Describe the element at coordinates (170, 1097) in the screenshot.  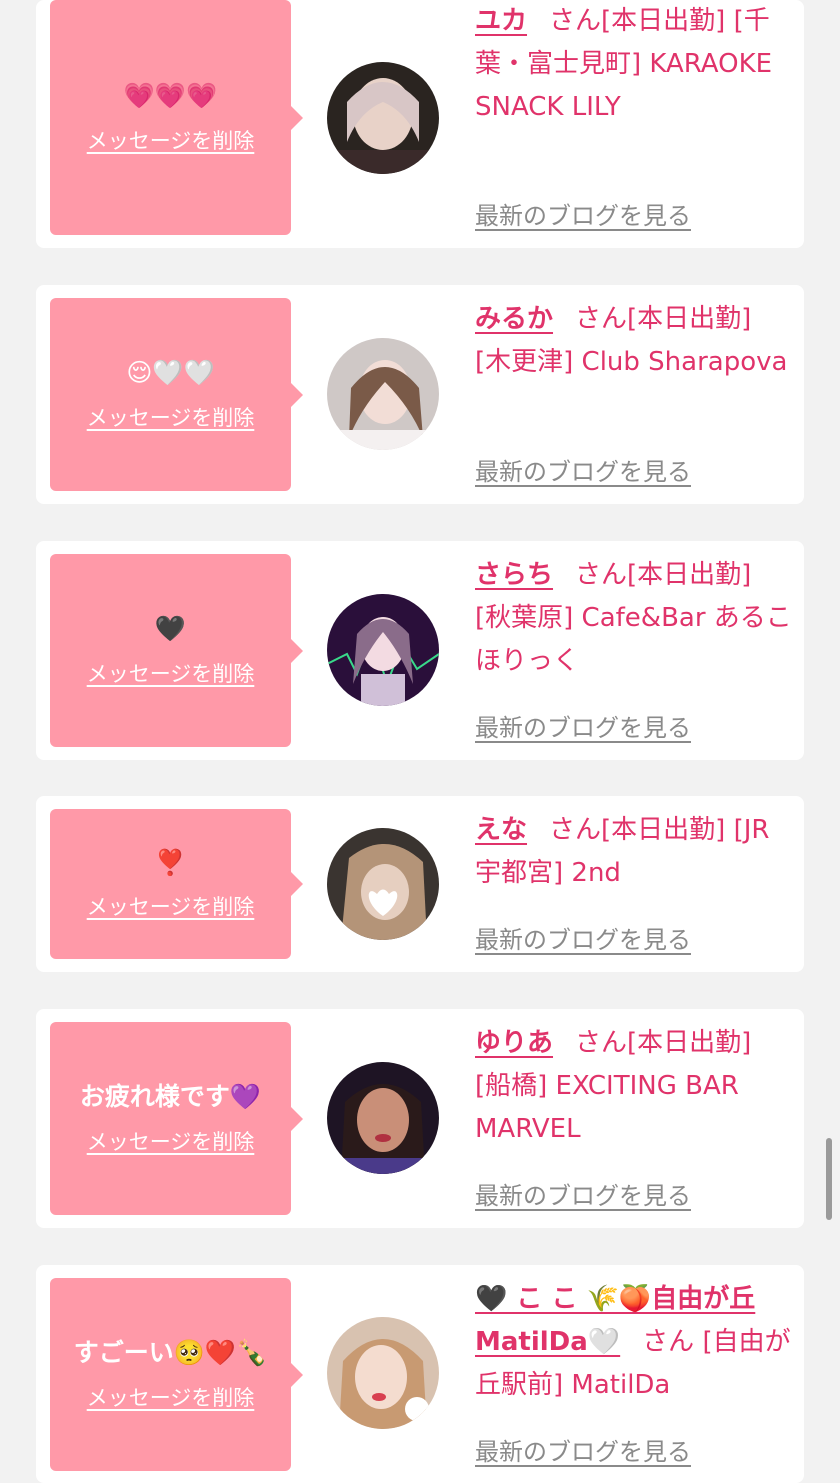
I see `message-text: お疲れ様です💜` at that location.